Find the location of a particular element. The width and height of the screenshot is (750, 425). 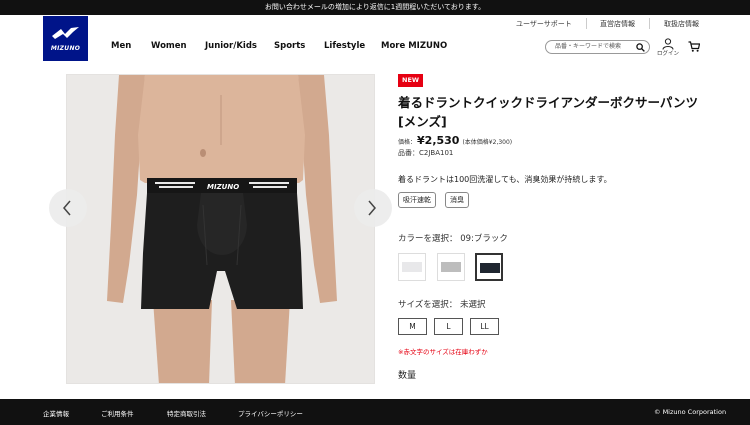

previous-image-button is located at coordinates (68, 208).